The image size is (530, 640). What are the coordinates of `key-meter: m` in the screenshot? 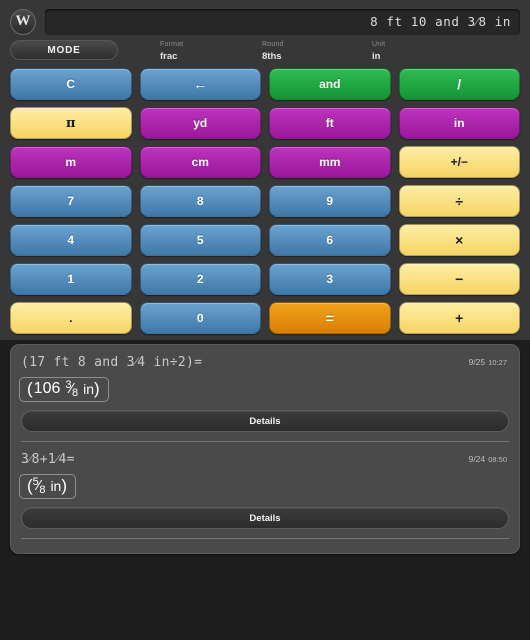 It's located at (71, 162).